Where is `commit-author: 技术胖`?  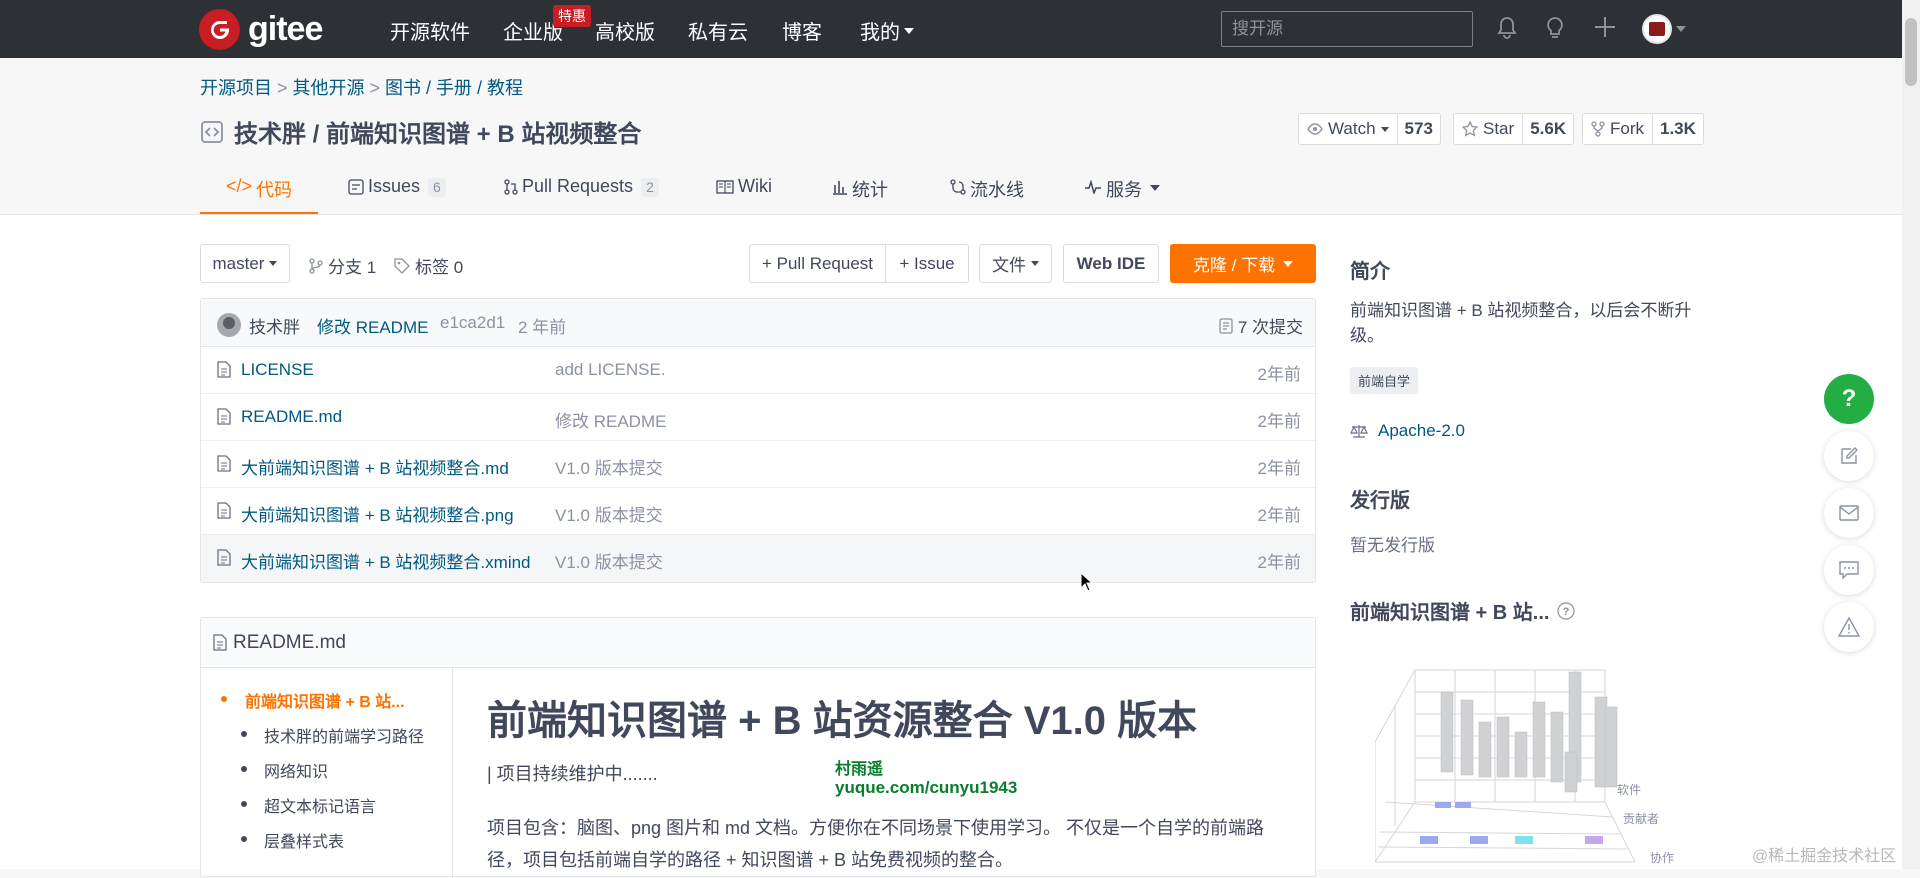 commit-author: 技术胖 is located at coordinates (274, 325).